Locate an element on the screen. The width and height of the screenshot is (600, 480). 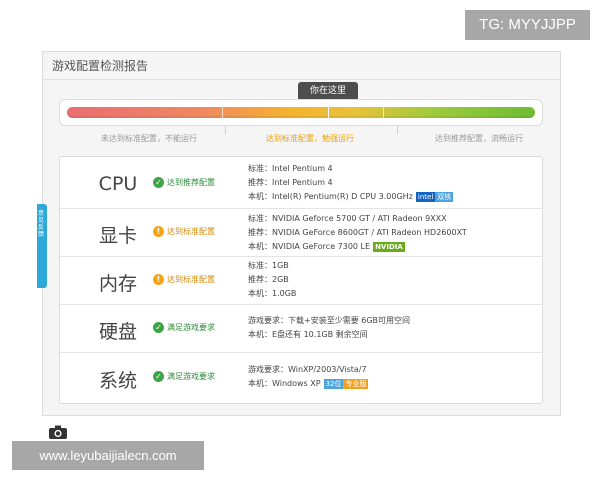
feedback-tab-label: 意见反馈 is located at coordinates (41, 224).